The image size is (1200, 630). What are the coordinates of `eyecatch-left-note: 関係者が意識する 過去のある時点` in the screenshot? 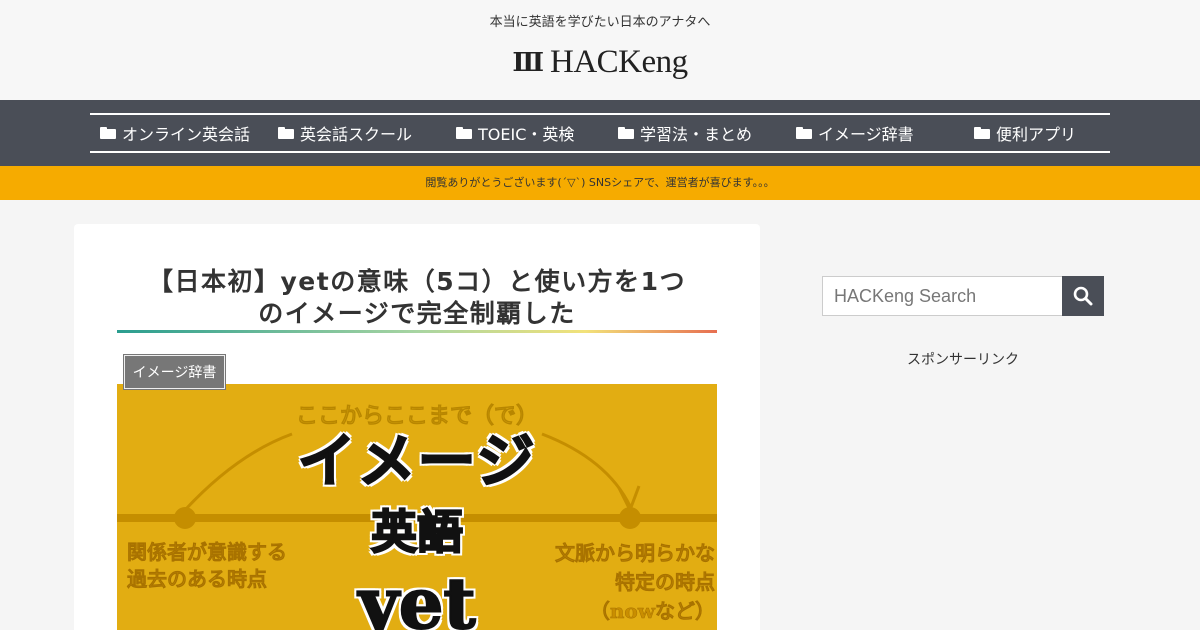 It's located at (207, 566).